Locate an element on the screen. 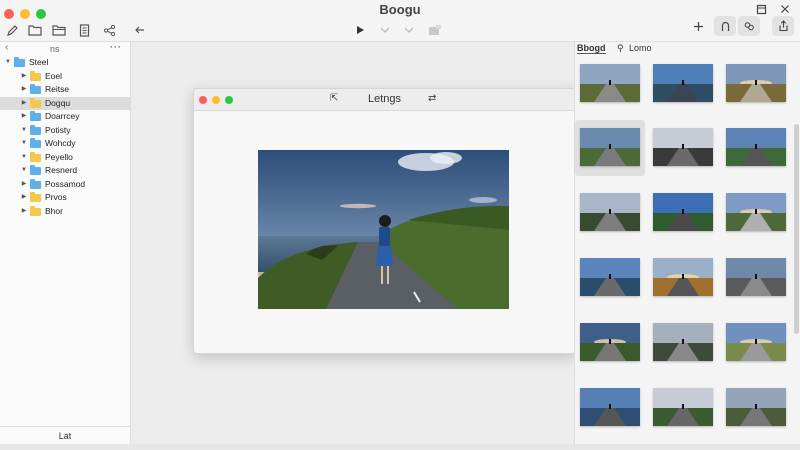  lock-icon is located at coordinates (725, 26).